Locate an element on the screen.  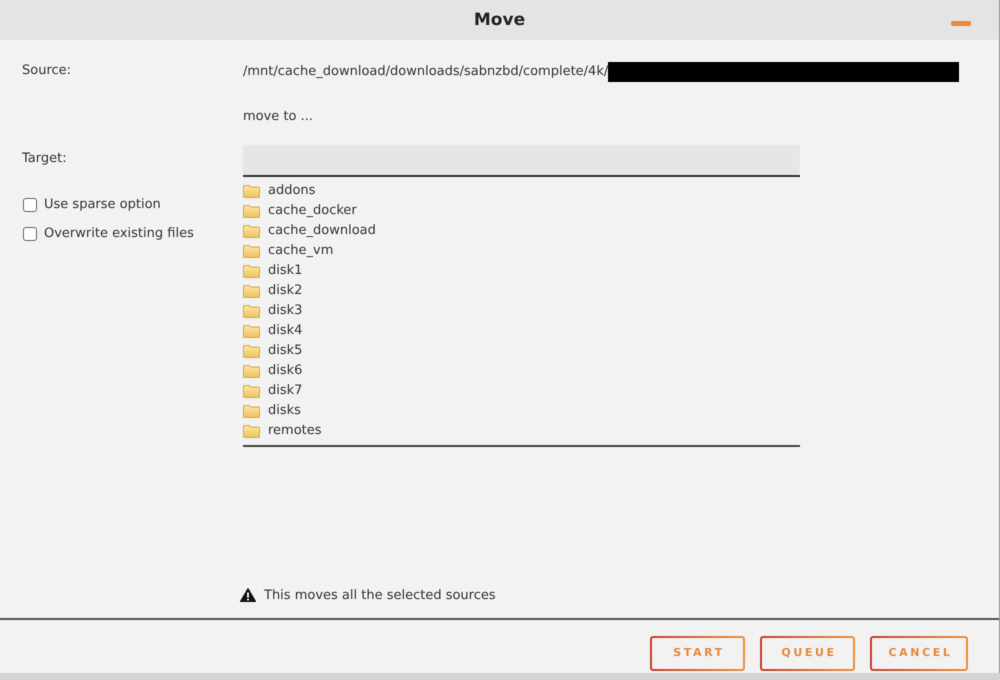
folder-name: disk6 is located at coordinates (285, 371).